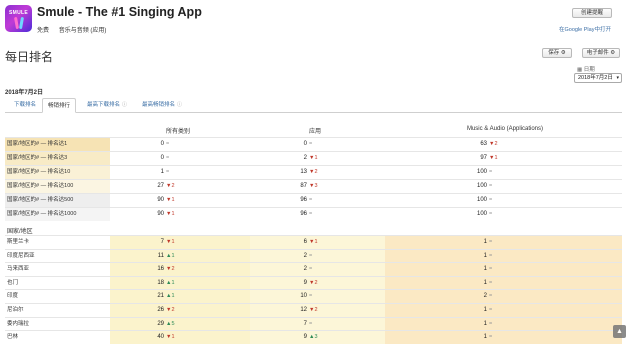 This screenshot has height=344, width=640. I want to click on country-row: 印度 21 ▲1 10 = 2 =, so click(313, 296).